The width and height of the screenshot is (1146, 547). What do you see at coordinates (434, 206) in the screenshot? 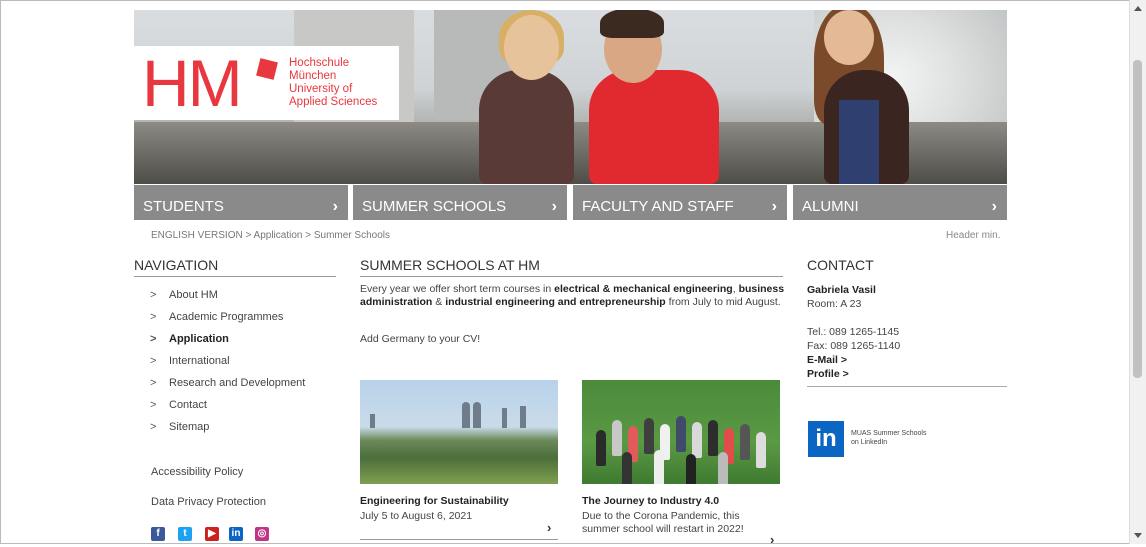
I see `nav-tab-label: SUMMER SCHOOLS` at bounding box center [434, 206].